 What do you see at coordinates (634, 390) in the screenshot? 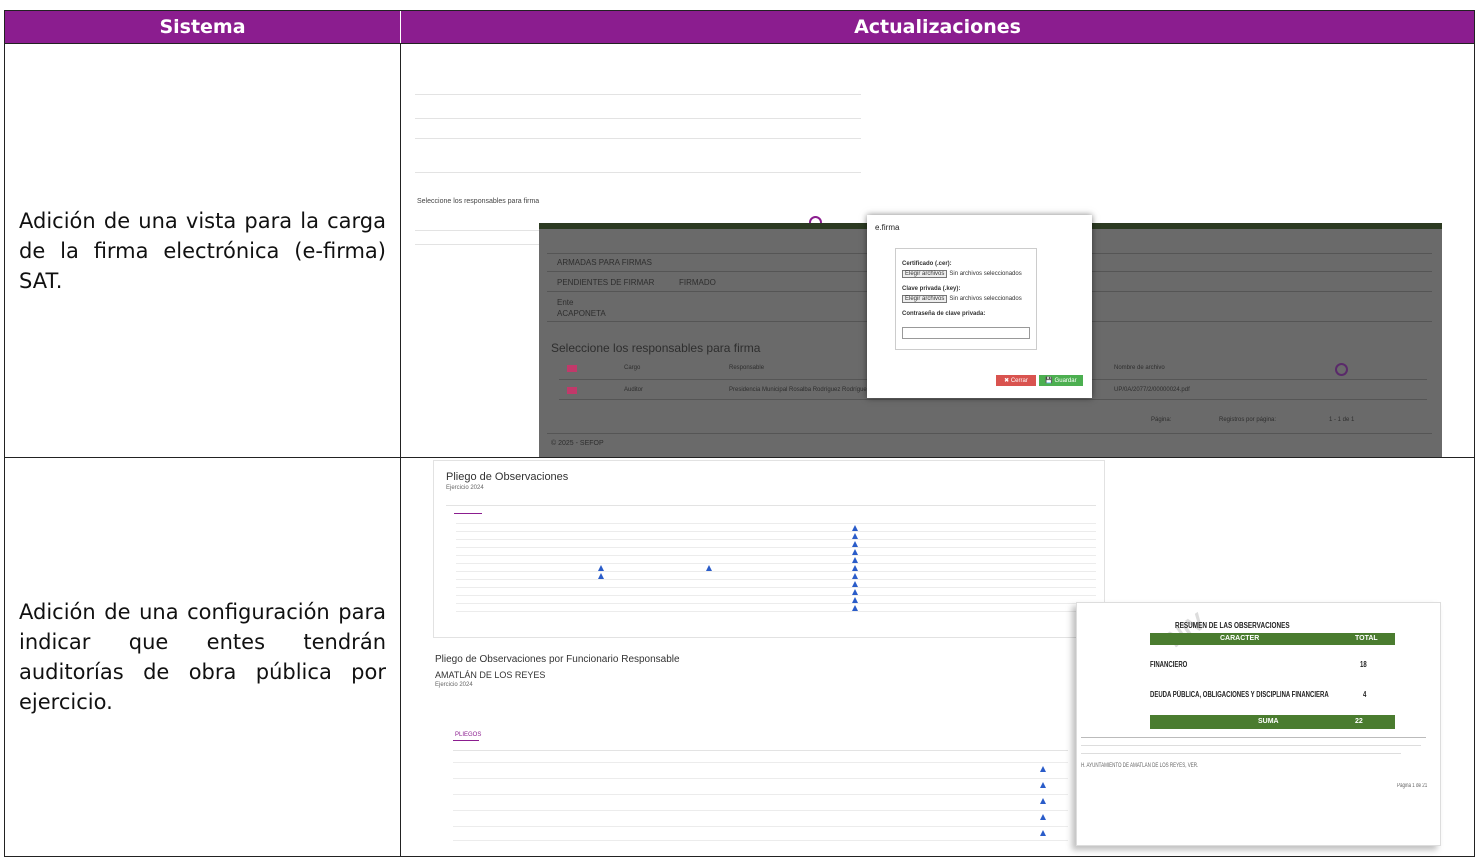
I see `row-cargo: Auditor` at bounding box center [634, 390].